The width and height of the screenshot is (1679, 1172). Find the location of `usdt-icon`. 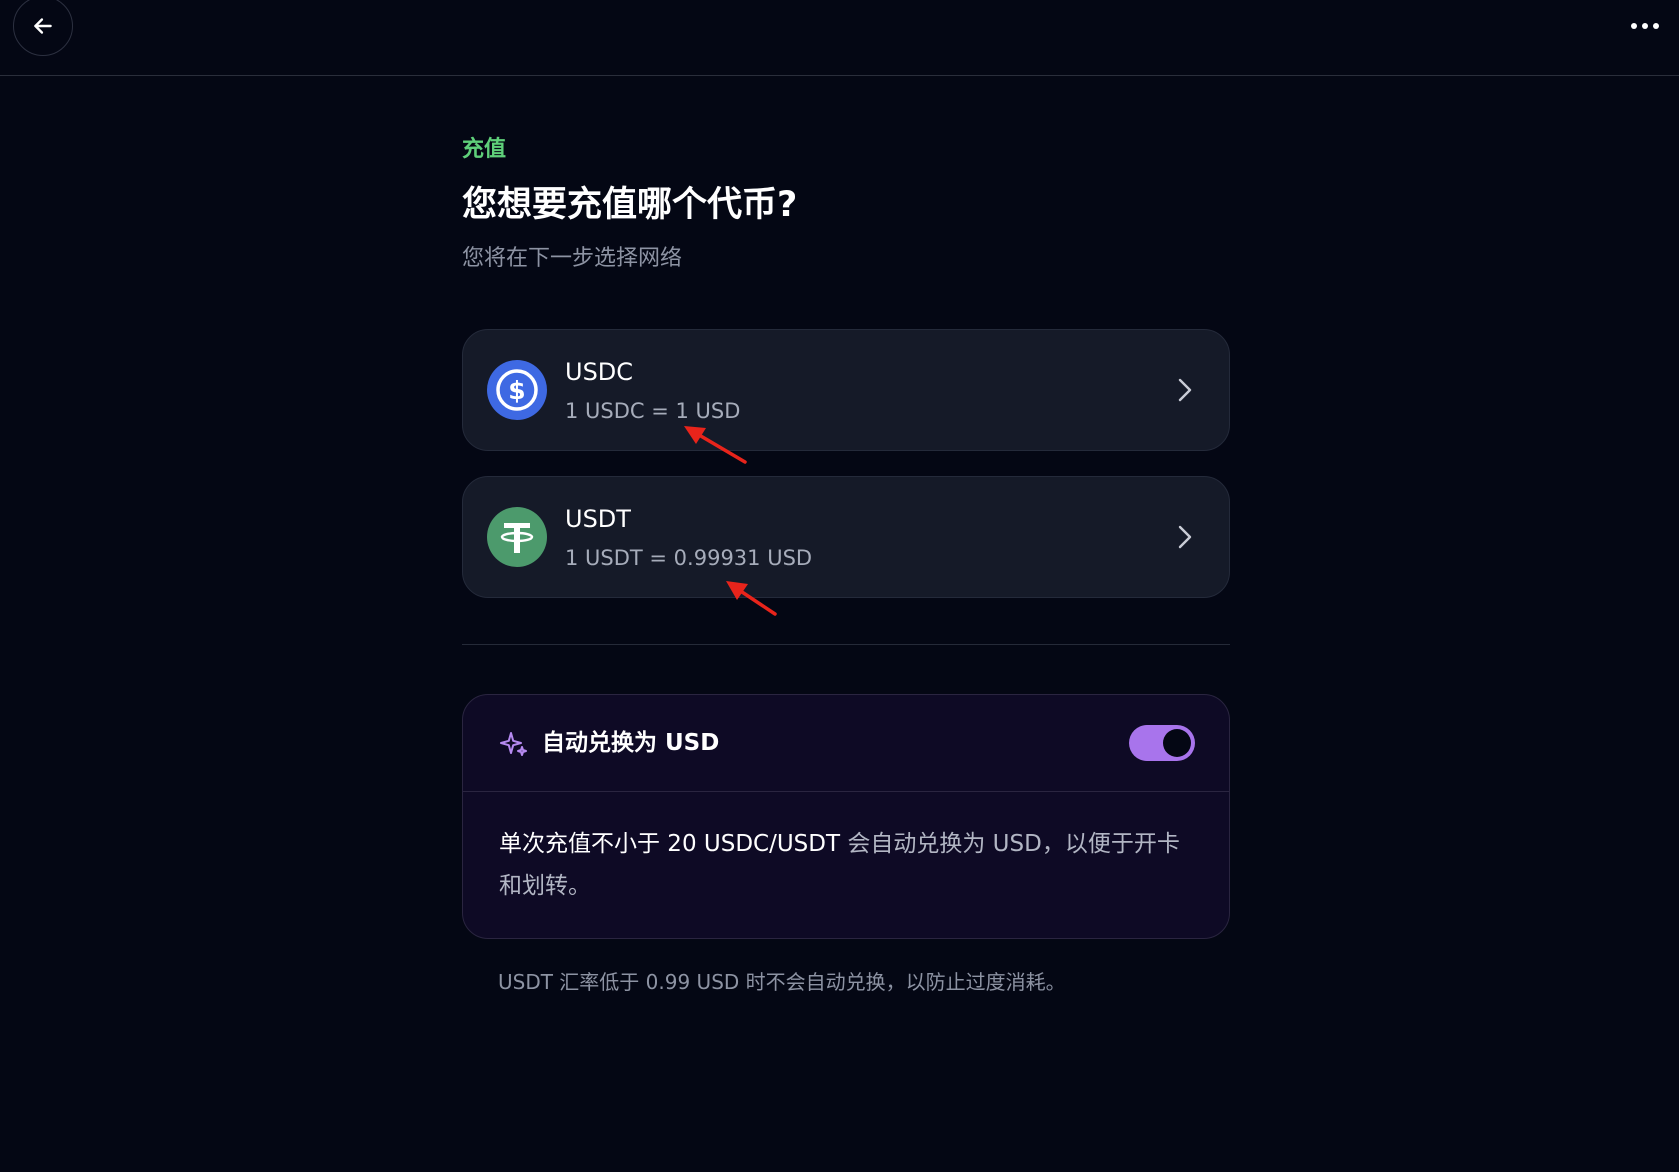

usdt-icon is located at coordinates (517, 537).